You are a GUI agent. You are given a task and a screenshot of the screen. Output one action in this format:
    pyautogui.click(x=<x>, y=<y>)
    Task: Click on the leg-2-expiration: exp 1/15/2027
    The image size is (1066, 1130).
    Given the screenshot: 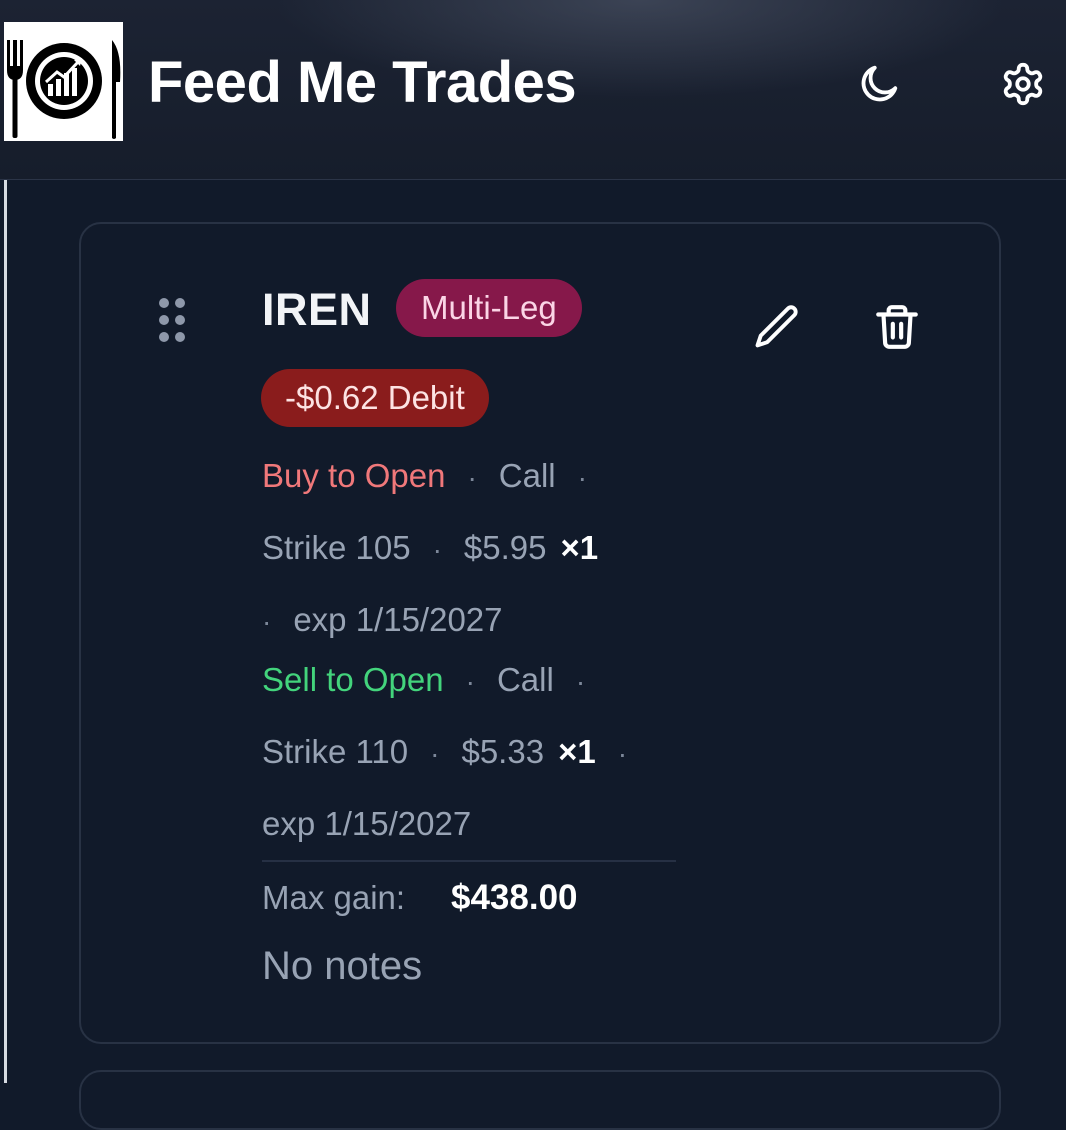 What is the action you would take?
    pyautogui.click(x=367, y=823)
    